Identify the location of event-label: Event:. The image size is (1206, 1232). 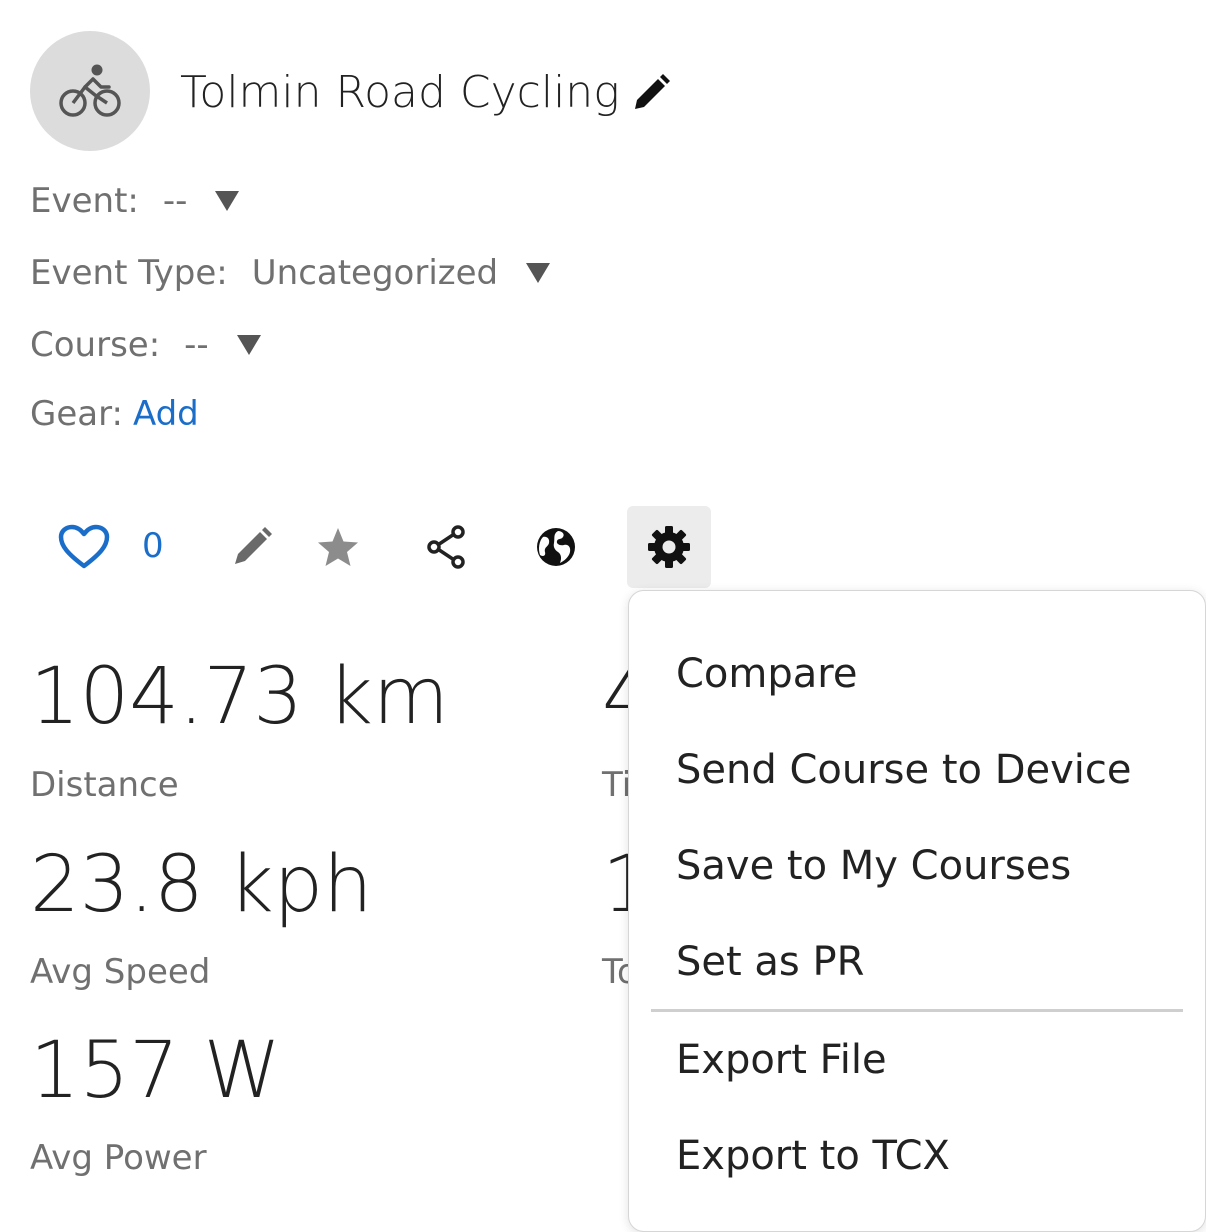
(84, 201).